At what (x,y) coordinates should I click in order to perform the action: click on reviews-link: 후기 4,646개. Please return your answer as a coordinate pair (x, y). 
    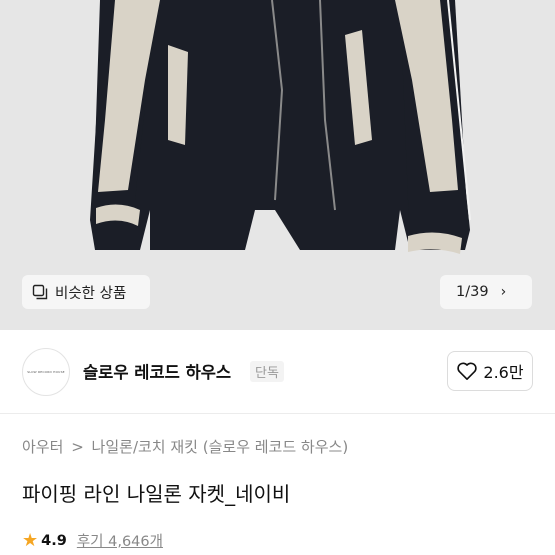
    Looking at the image, I should click on (120, 540).